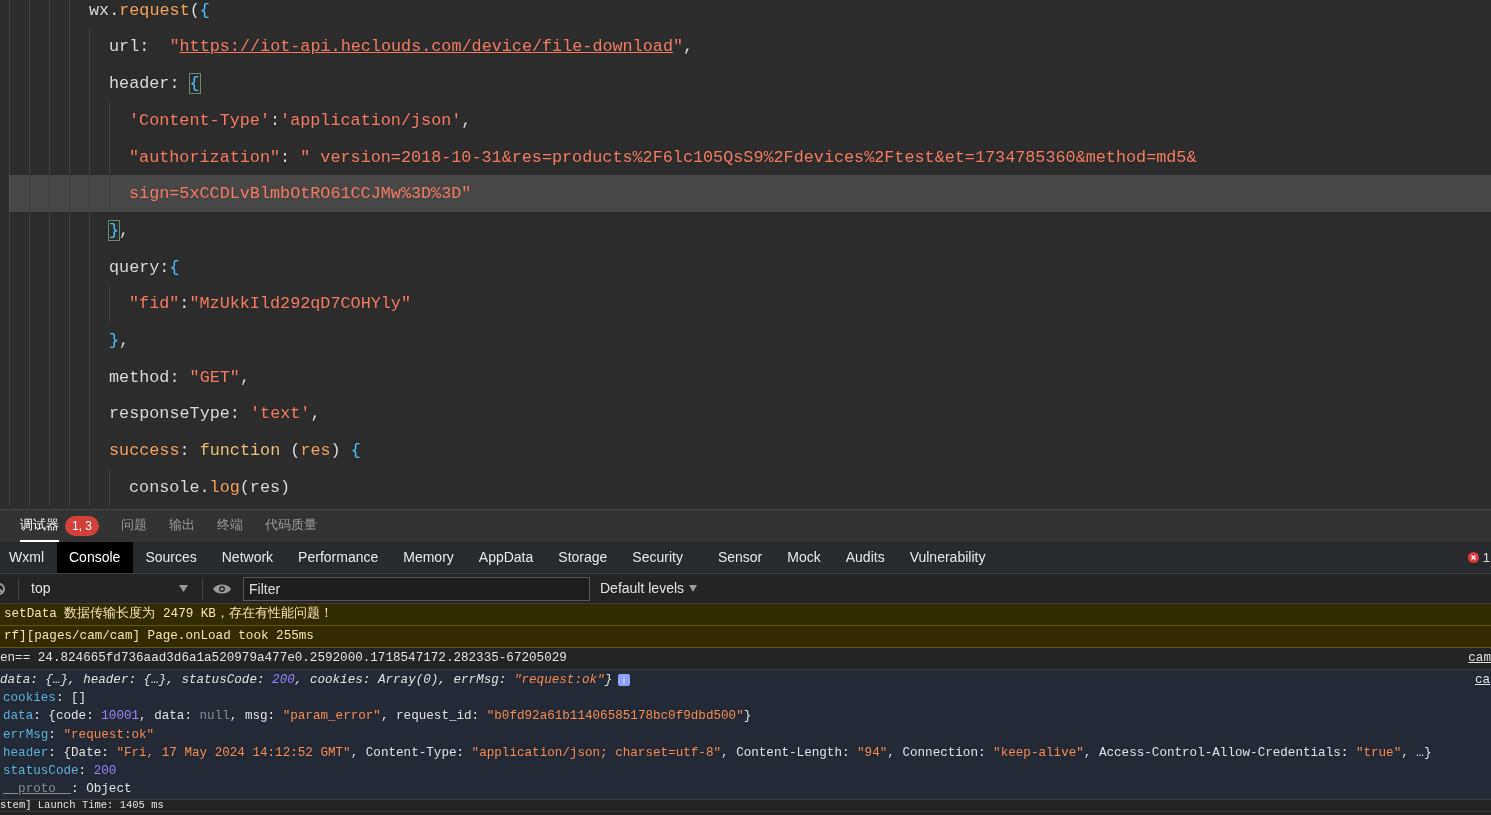 This screenshot has width=1491, height=815. Describe the element at coordinates (67, 790) in the screenshot. I see `object-property: __proto__: Object` at that location.